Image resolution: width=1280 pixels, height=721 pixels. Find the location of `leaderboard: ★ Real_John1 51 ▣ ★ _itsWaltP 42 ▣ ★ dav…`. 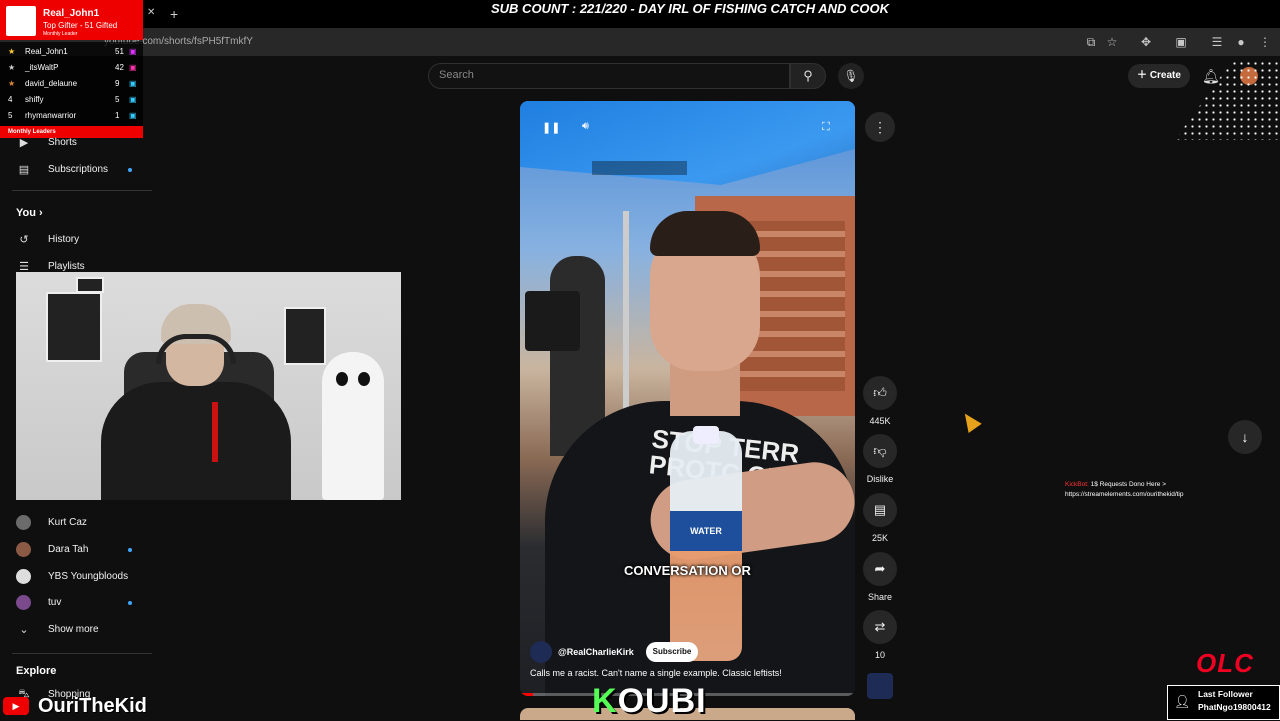

leaderboard: ★ Real_John1 51 ▣ ★ _itsWaltP 42 ▣ ★ dav… is located at coordinates (71, 84).